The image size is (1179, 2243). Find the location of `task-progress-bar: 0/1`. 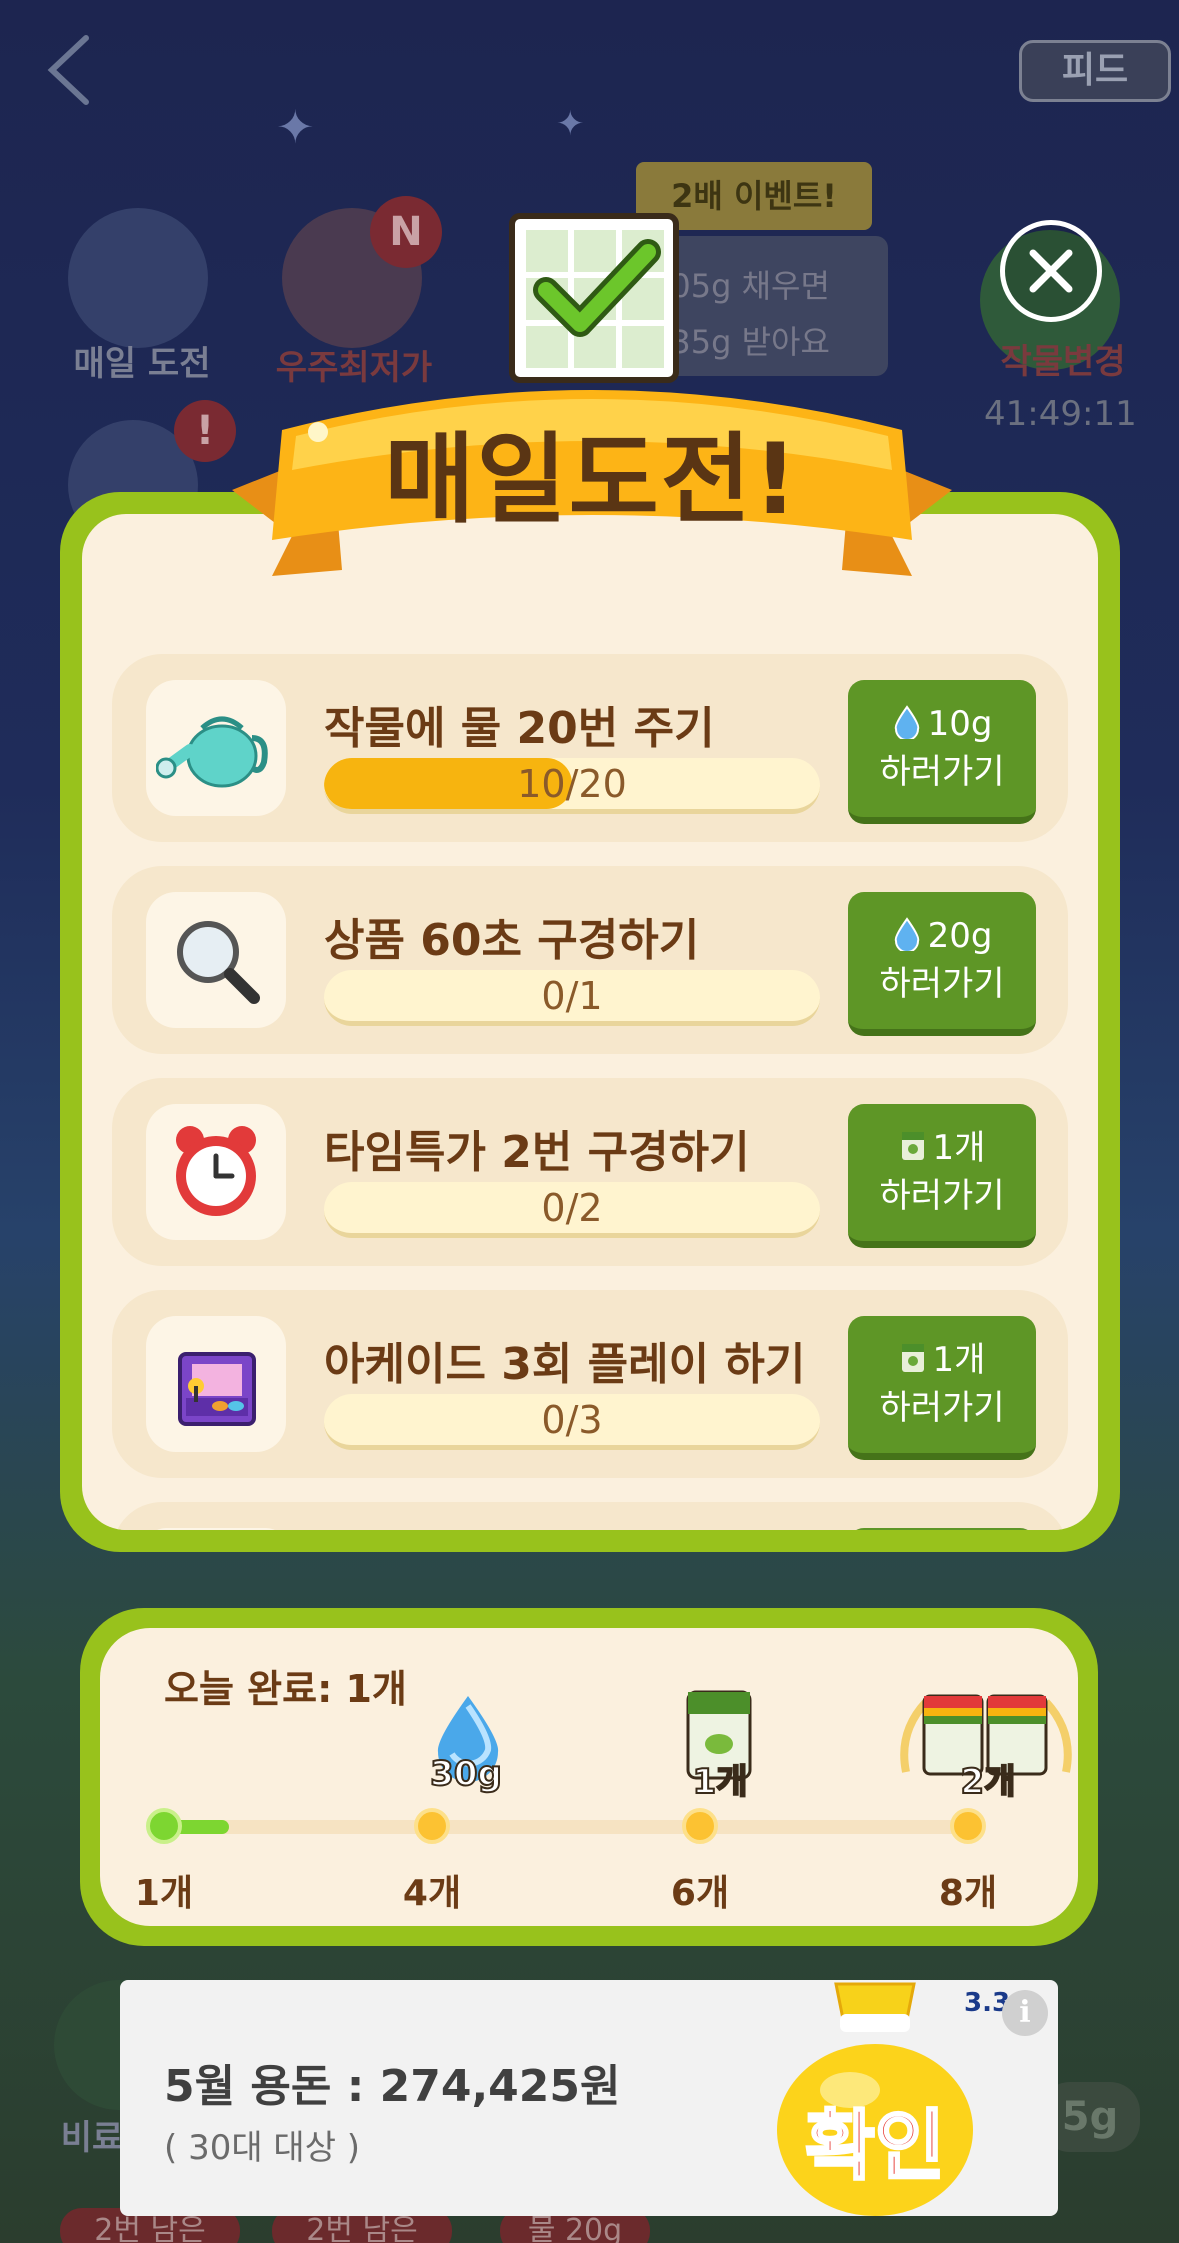

task-progress-bar: 0/1 is located at coordinates (572, 998).